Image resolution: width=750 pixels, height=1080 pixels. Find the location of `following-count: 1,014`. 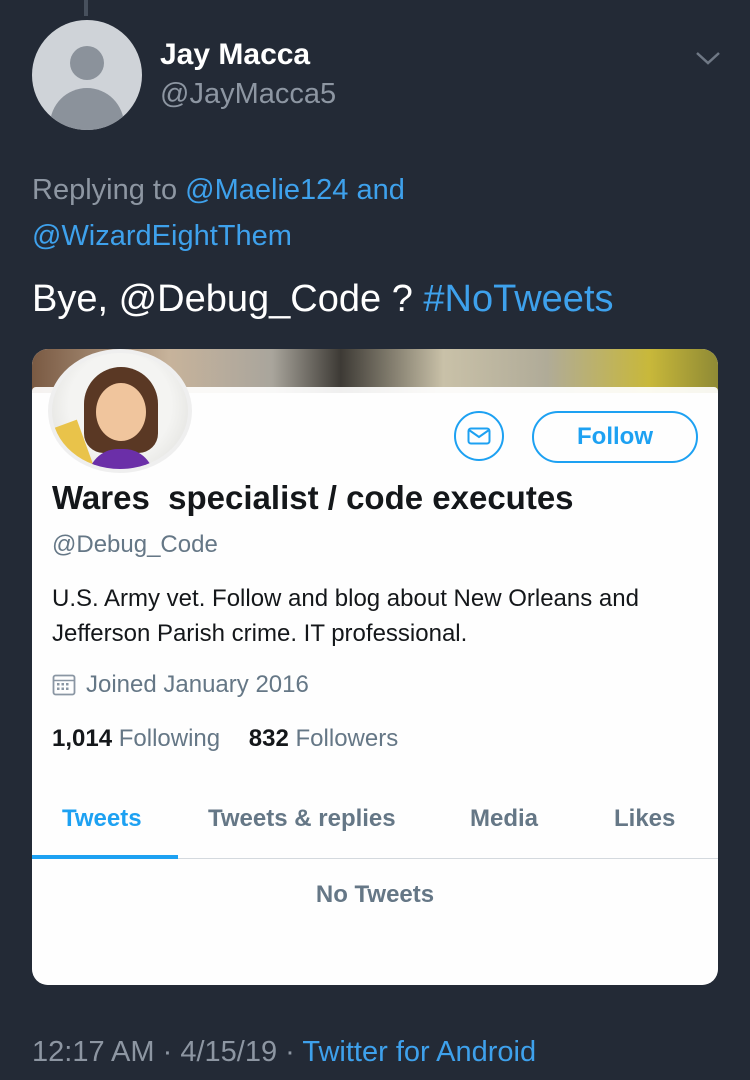

following-count: 1,014 is located at coordinates (82, 738).